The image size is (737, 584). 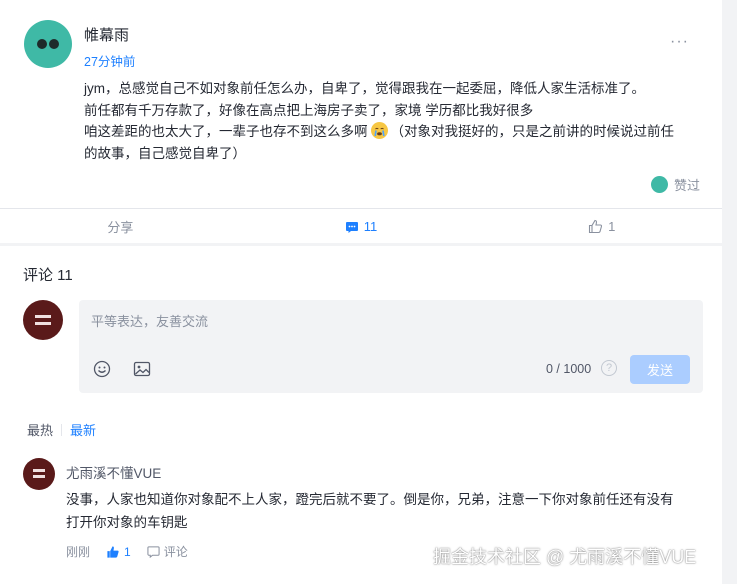 I want to click on send-button: 发送, so click(x=660, y=369).